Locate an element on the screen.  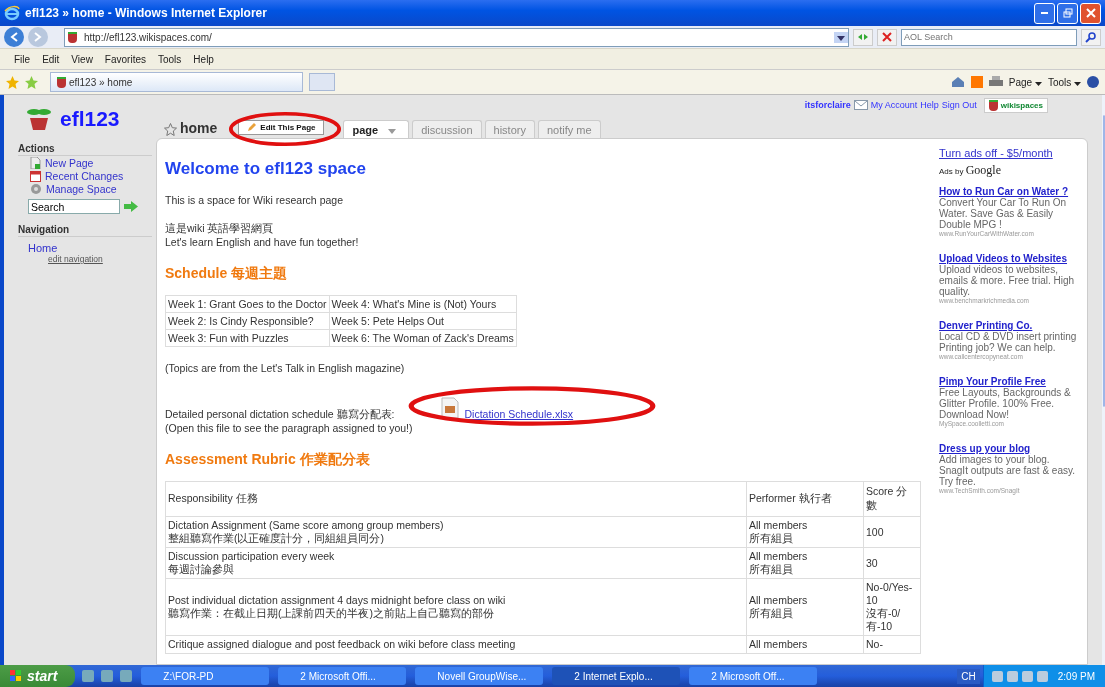
page-tab: page is located at coordinates (376, 129).